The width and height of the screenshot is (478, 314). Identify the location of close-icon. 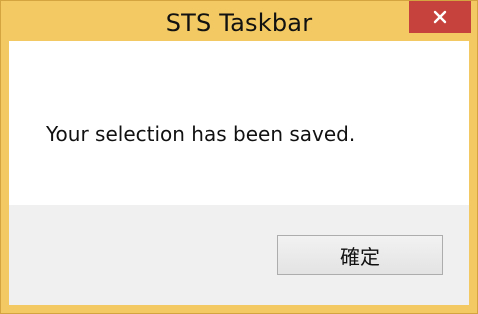
(440, 17).